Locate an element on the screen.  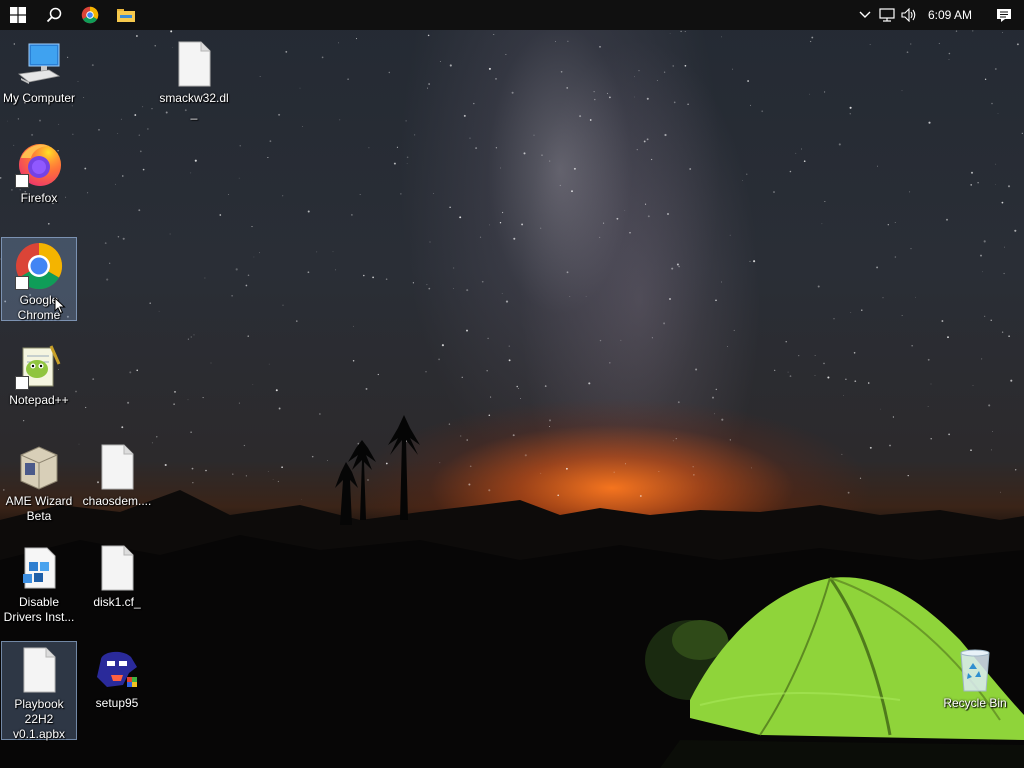
file-explorer-icon is located at coordinates (126, 15).